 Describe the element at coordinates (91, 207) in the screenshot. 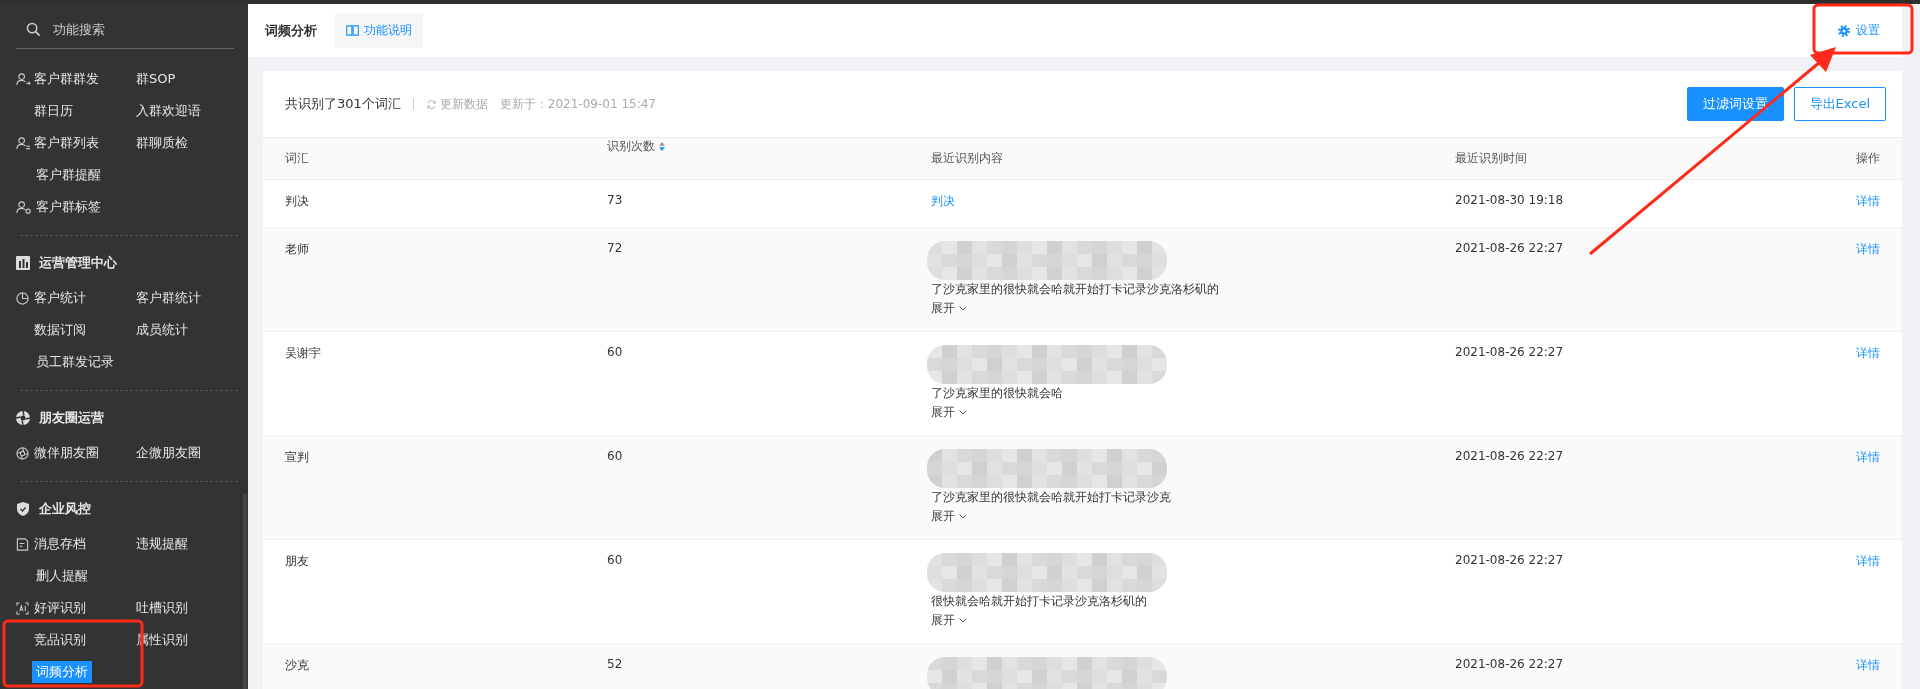

I see `sidebar-item: 客户群标签` at that location.